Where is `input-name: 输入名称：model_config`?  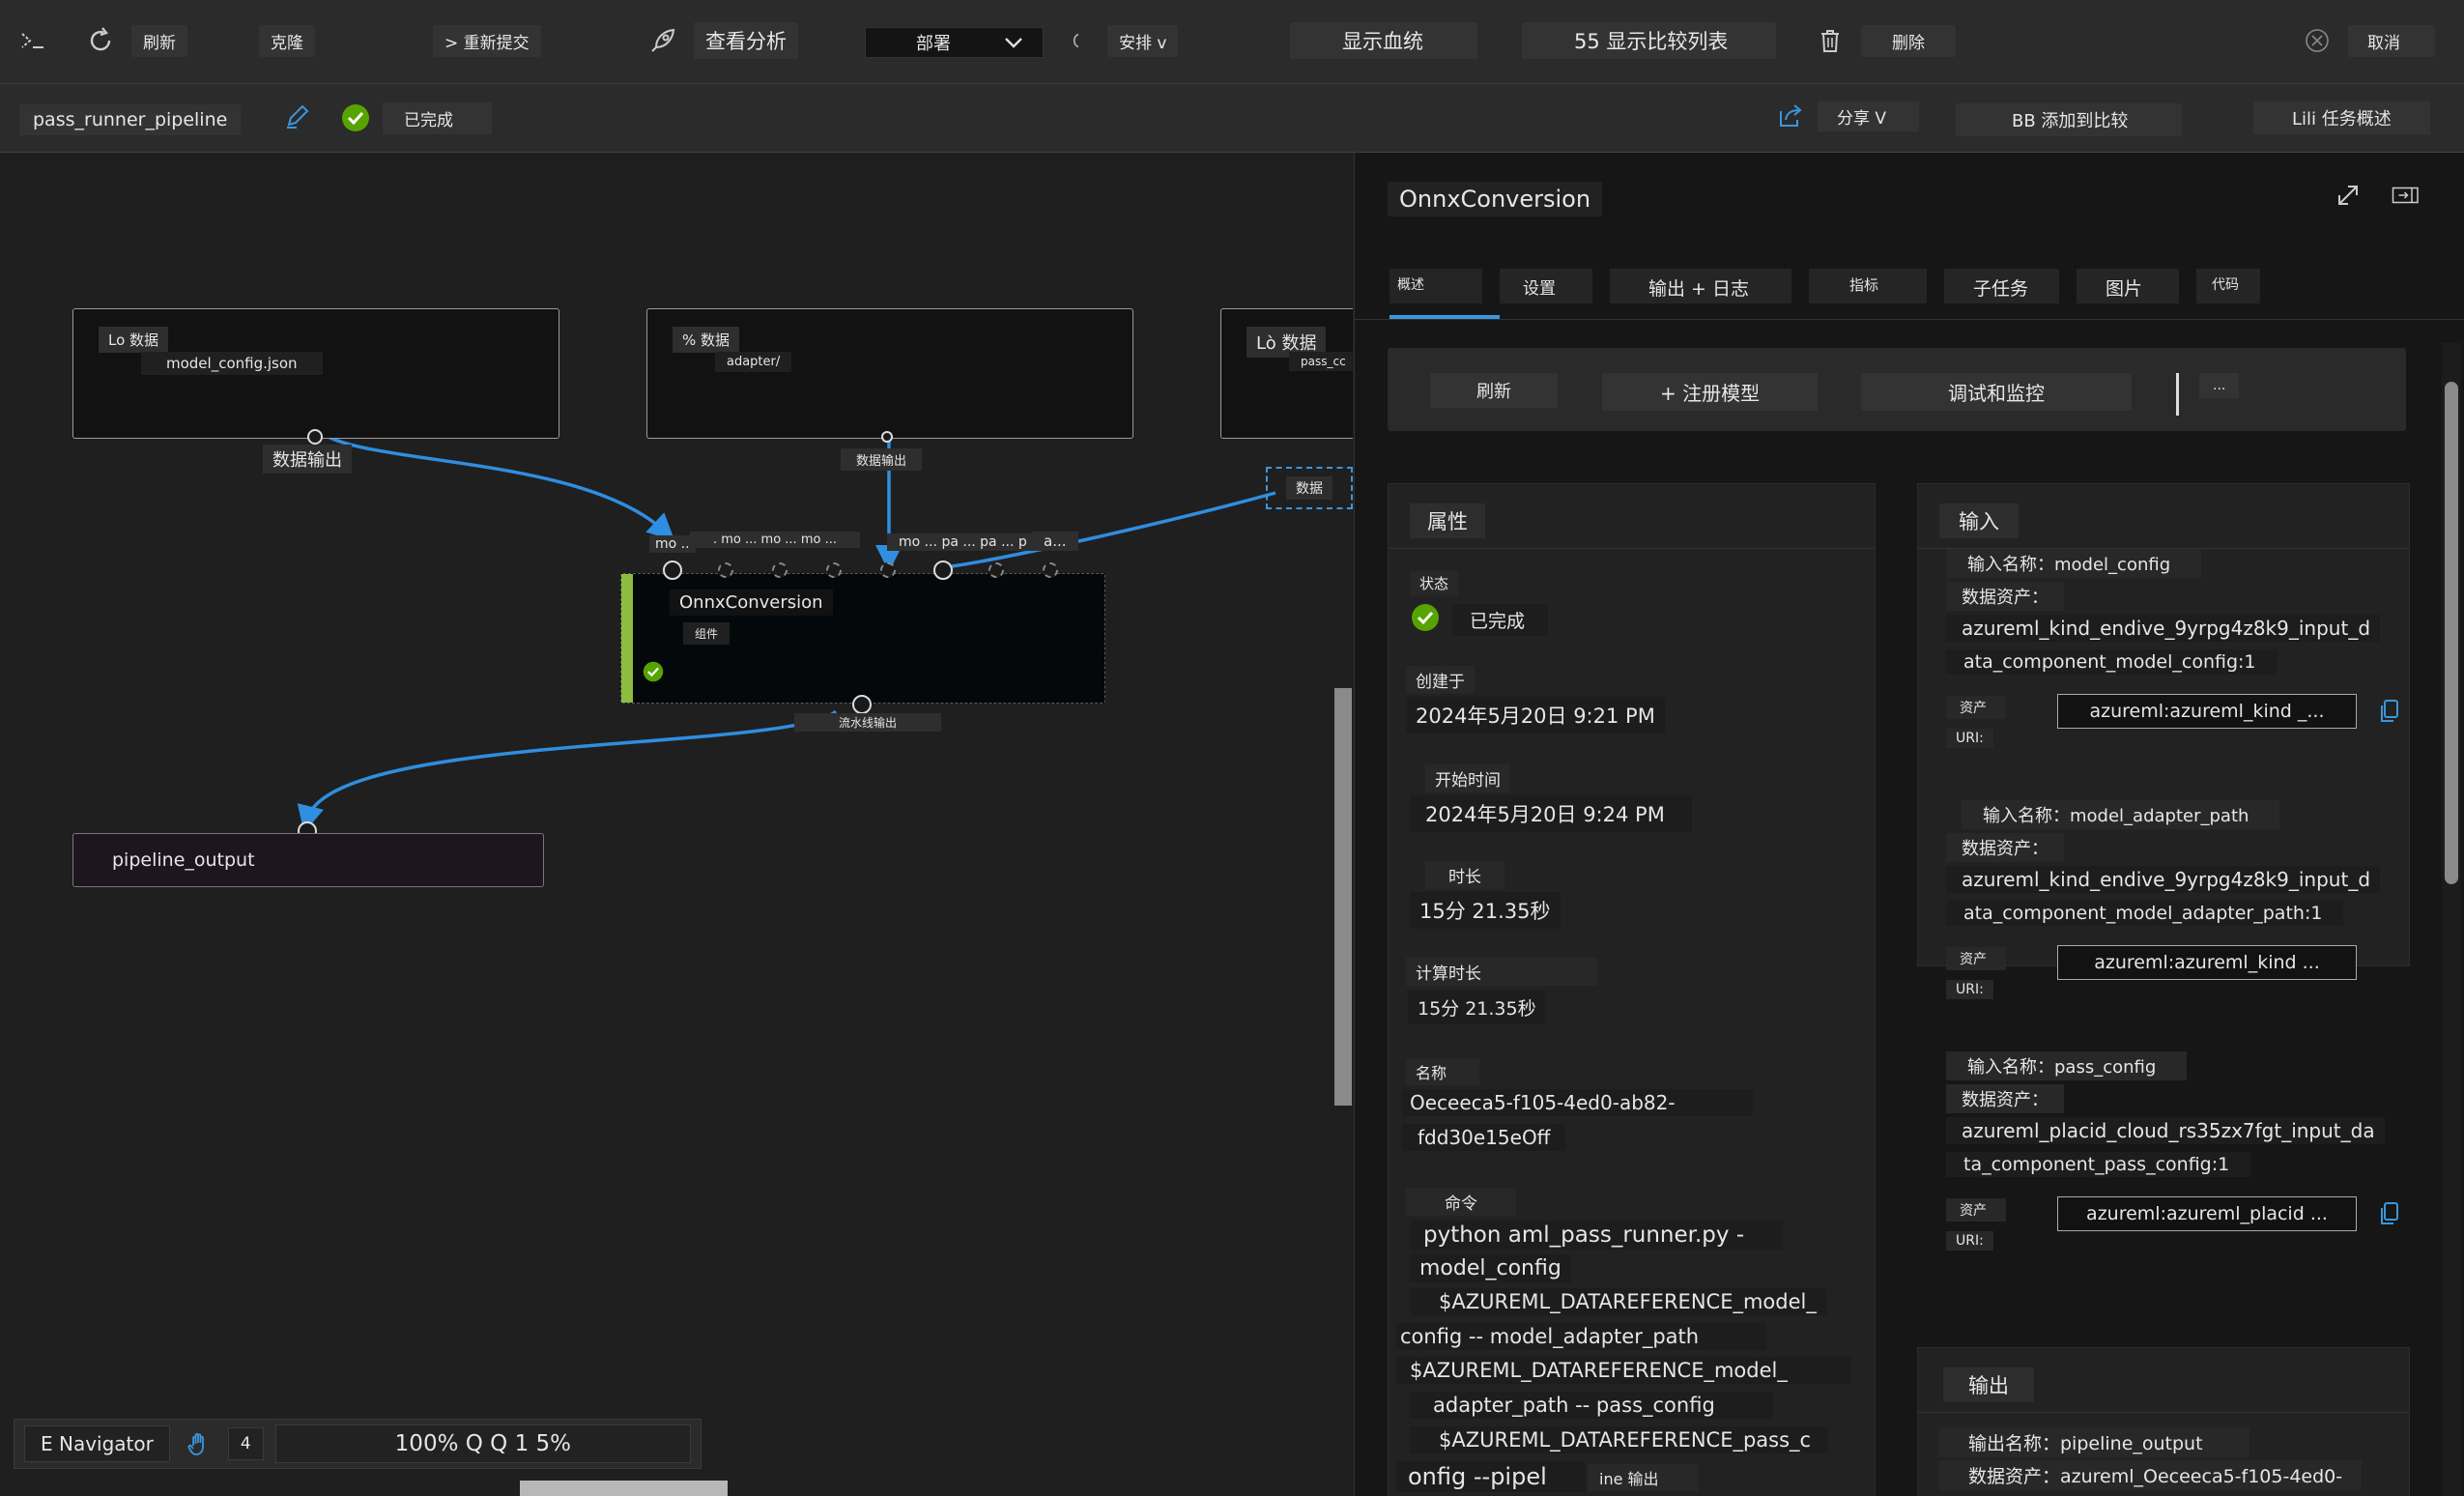
input-name: 输入名称：model_config is located at coordinates (2074, 563).